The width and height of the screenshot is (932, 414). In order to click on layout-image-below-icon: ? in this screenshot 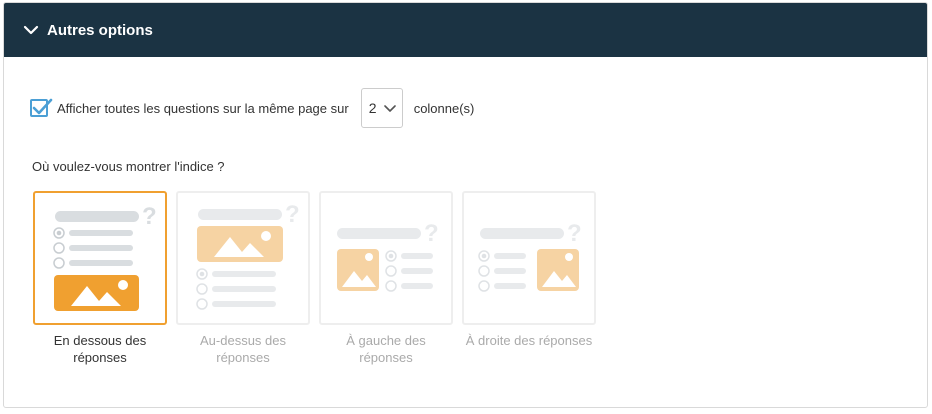, I will do `click(105, 257)`.